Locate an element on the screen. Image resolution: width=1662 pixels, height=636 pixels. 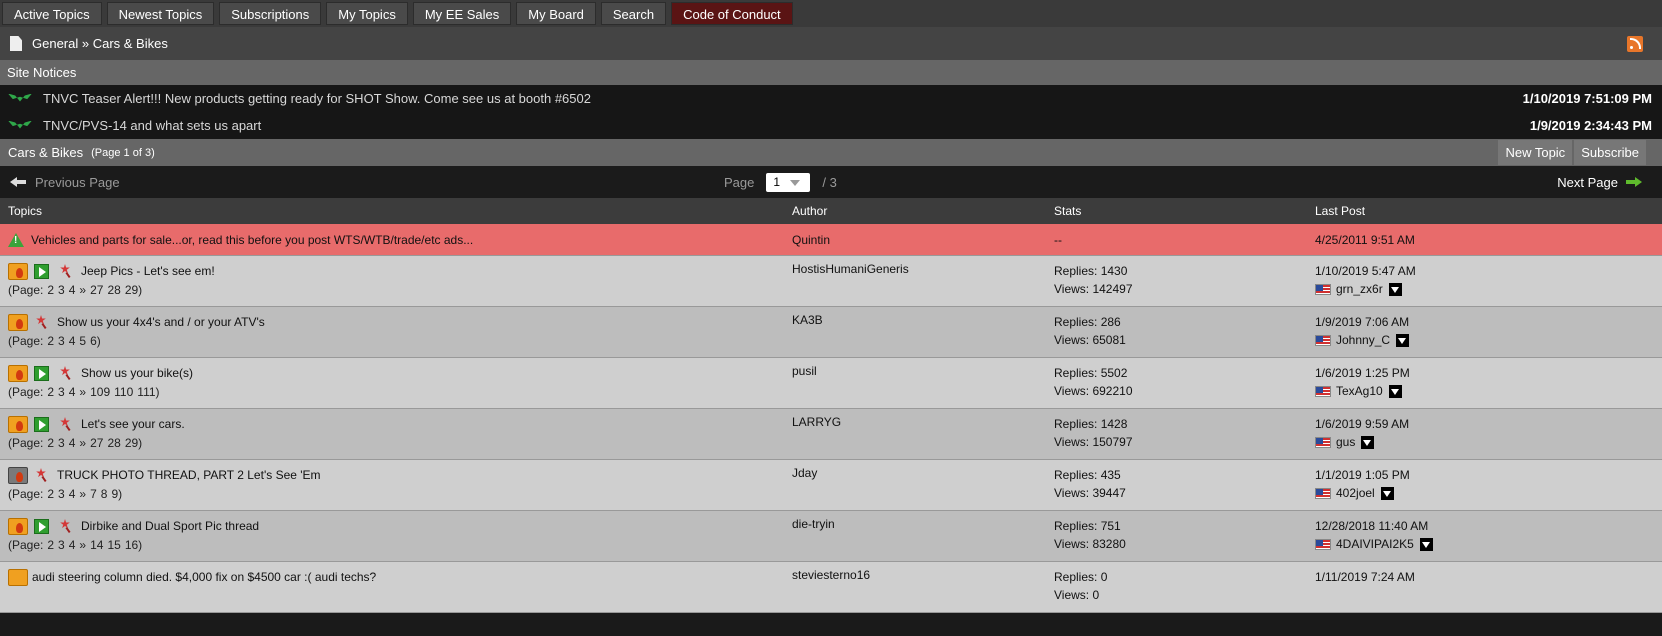
nav-search: Search is located at coordinates (633, 13).